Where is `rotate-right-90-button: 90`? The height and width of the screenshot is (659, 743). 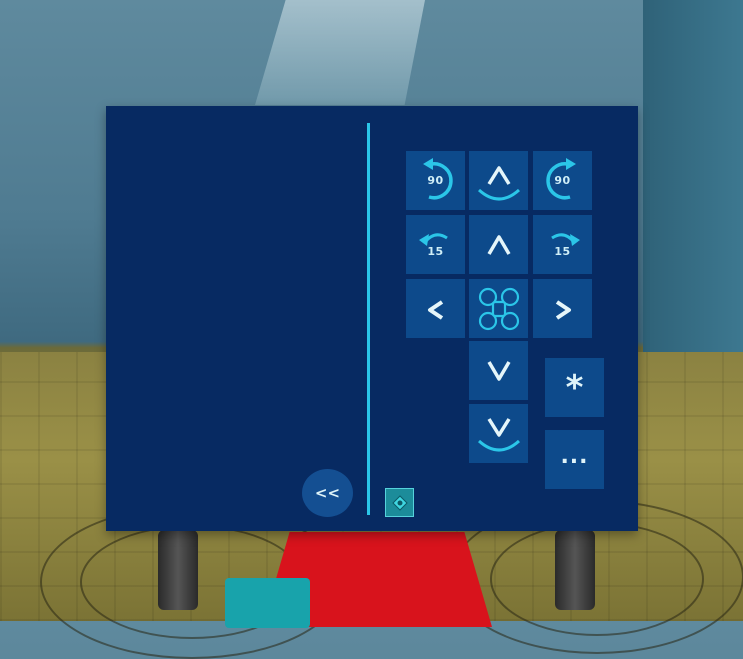 rotate-right-90-button: 90 is located at coordinates (562, 180).